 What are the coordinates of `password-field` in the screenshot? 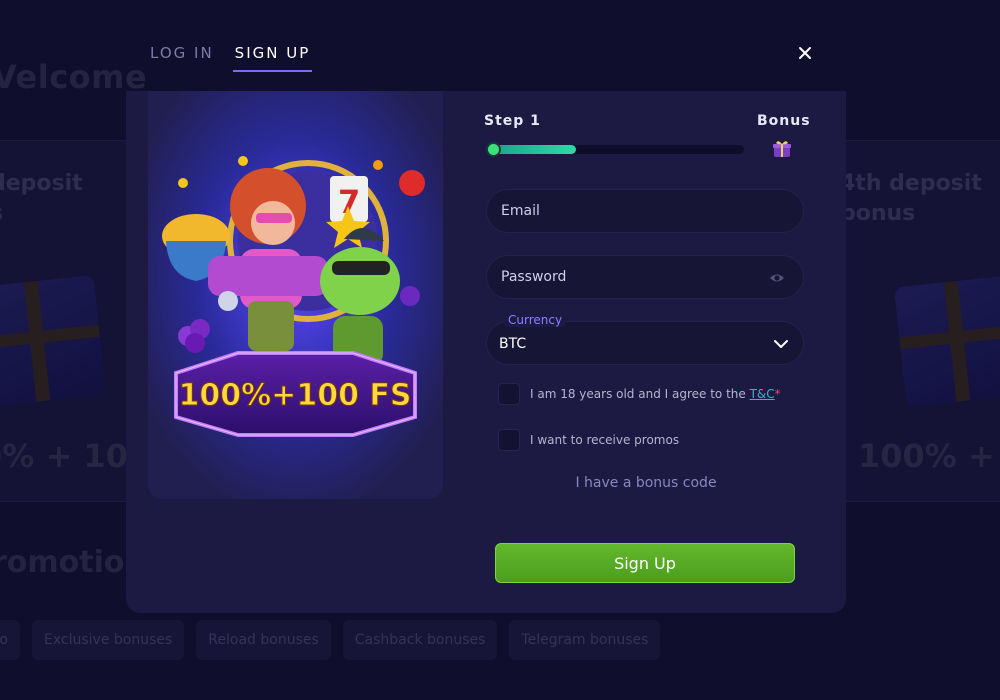 It's located at (645, 277).